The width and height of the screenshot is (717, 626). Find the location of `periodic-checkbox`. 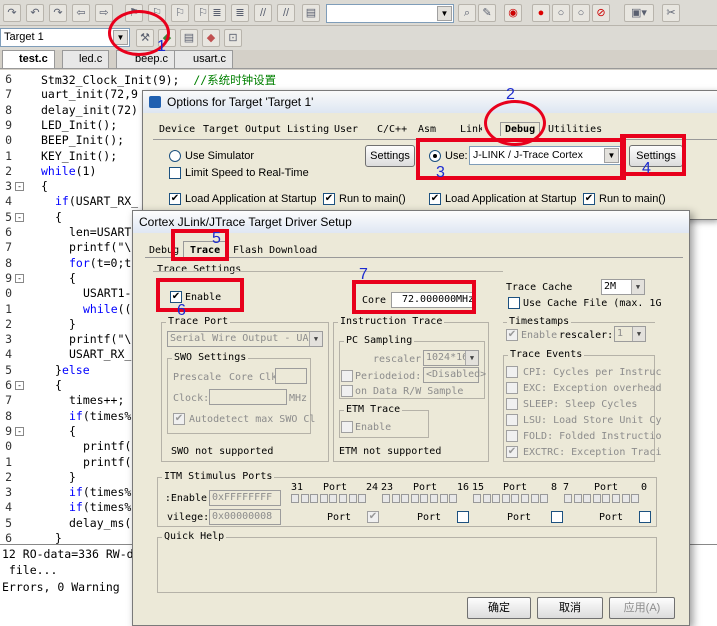

periodic-checkbox is located at coordinates (347, 376).